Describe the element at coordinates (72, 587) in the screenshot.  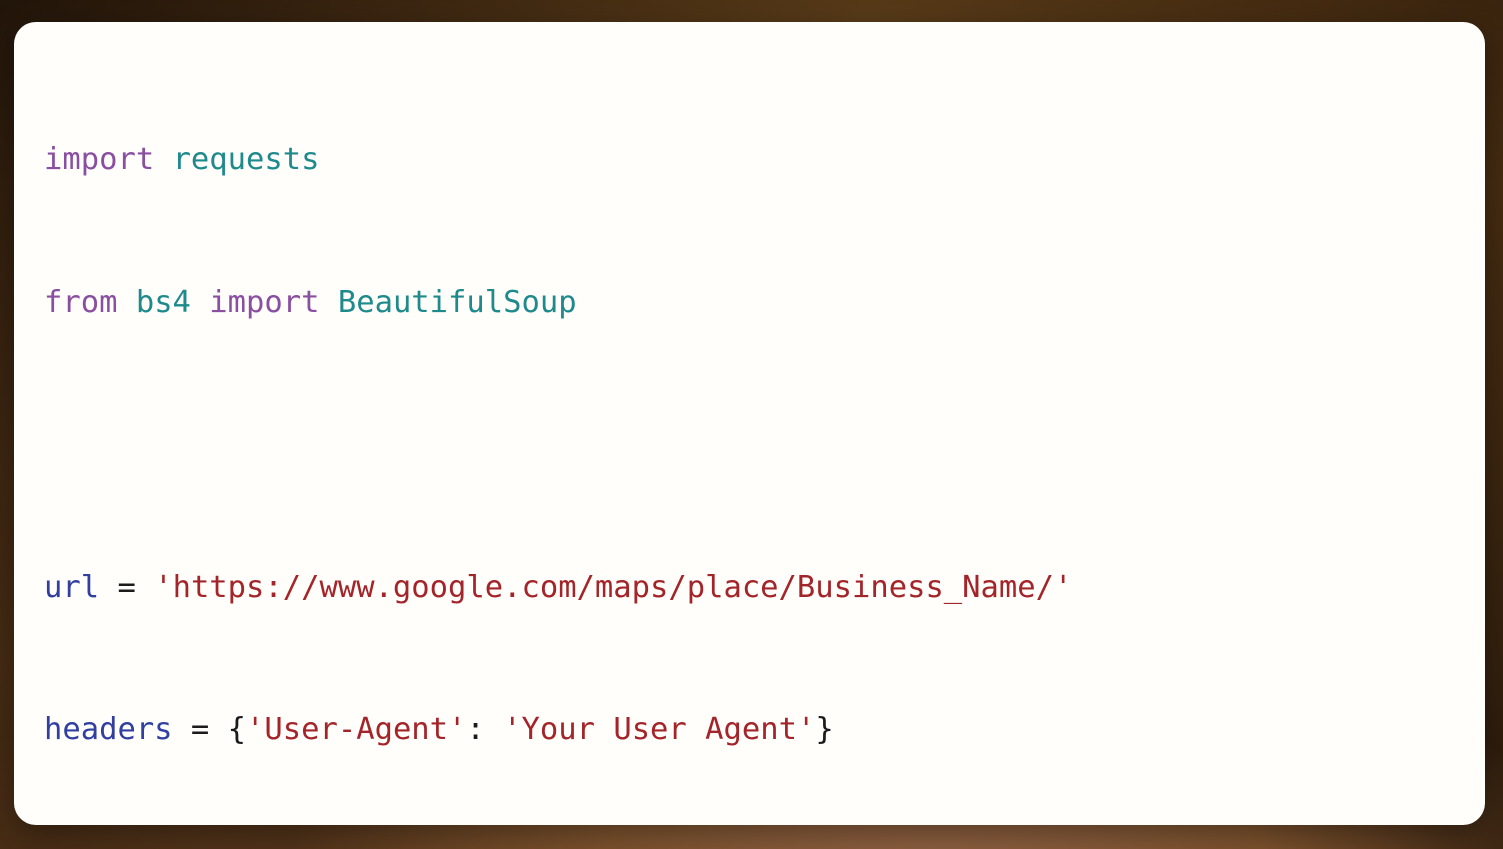
I see `code-token-var: url` at that location.